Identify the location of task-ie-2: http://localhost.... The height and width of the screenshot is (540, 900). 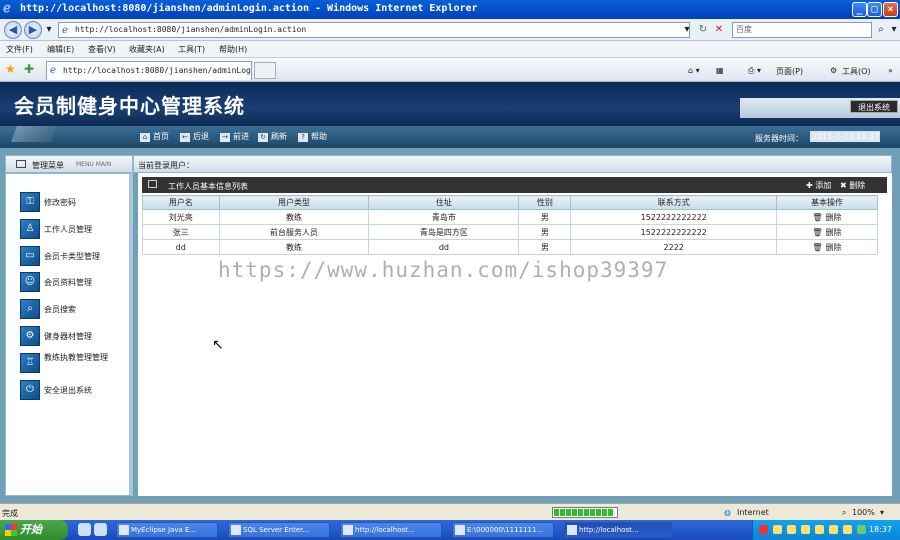
(618, 530).